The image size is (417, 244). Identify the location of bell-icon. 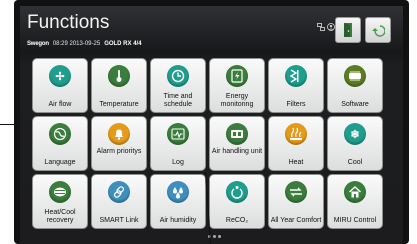
(119, 134).